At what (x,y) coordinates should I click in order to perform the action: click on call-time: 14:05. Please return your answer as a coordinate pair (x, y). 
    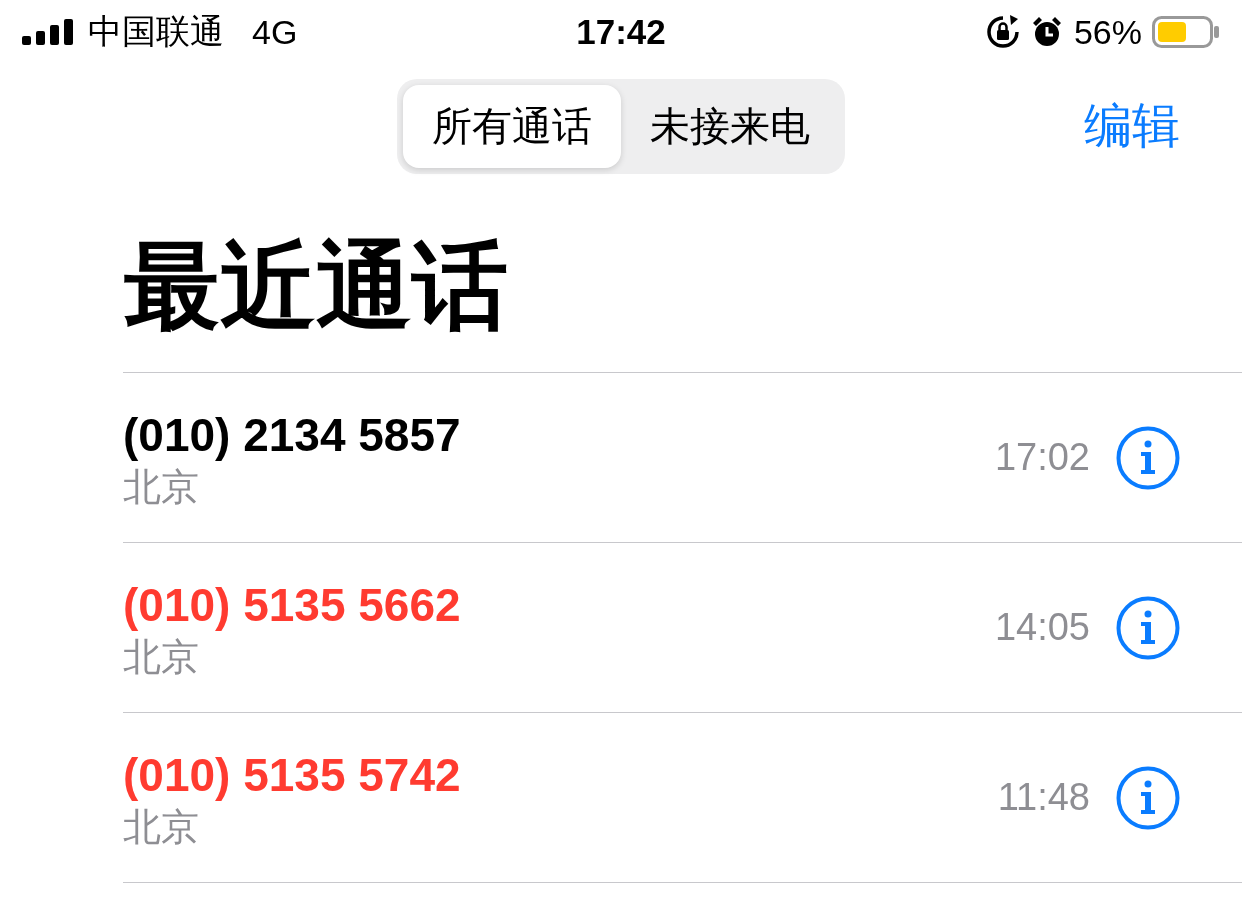
    Looking at the image, I should click on (1042, 627).